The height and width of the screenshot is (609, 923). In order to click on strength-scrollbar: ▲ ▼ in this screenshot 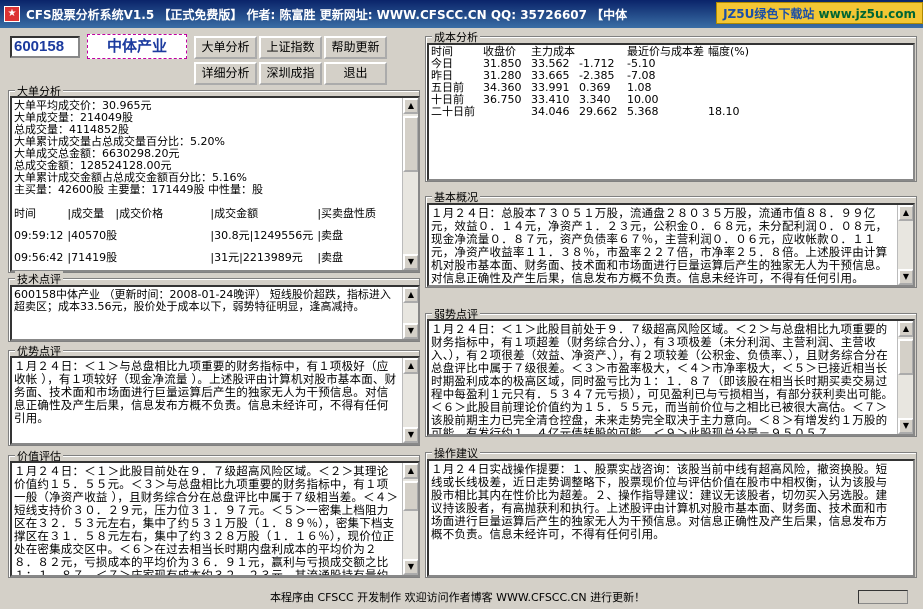, I will do `click(410, 400)`.